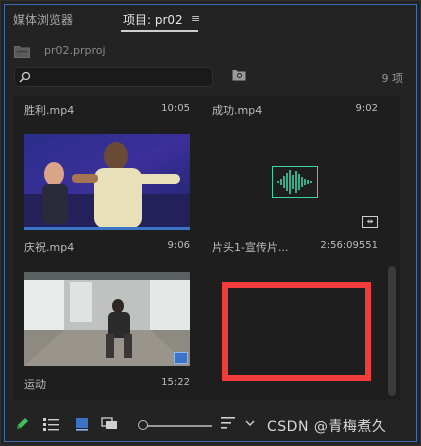 The image size is (421, 446). I want to click on search-input, so click(122, 77).